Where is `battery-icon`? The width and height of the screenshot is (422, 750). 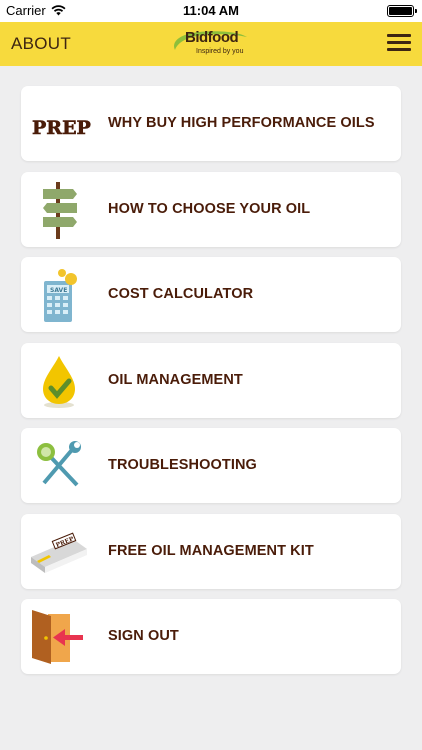
battery-icon is located at coordinates (402, 11).